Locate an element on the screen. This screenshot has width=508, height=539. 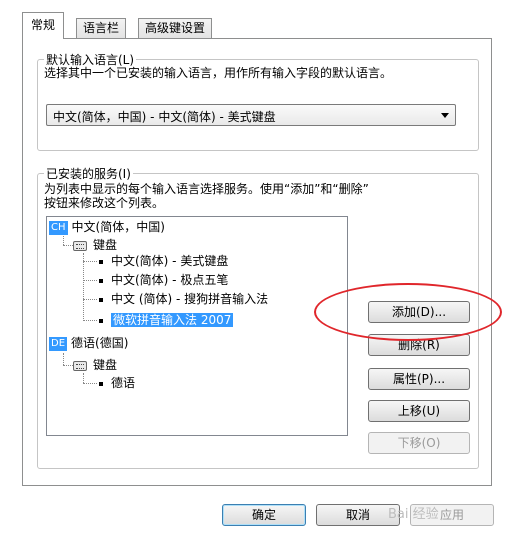
tree-node-label: 中文 (简体) - 搜狗拼音输入法 is located at coordinates (190, 299).